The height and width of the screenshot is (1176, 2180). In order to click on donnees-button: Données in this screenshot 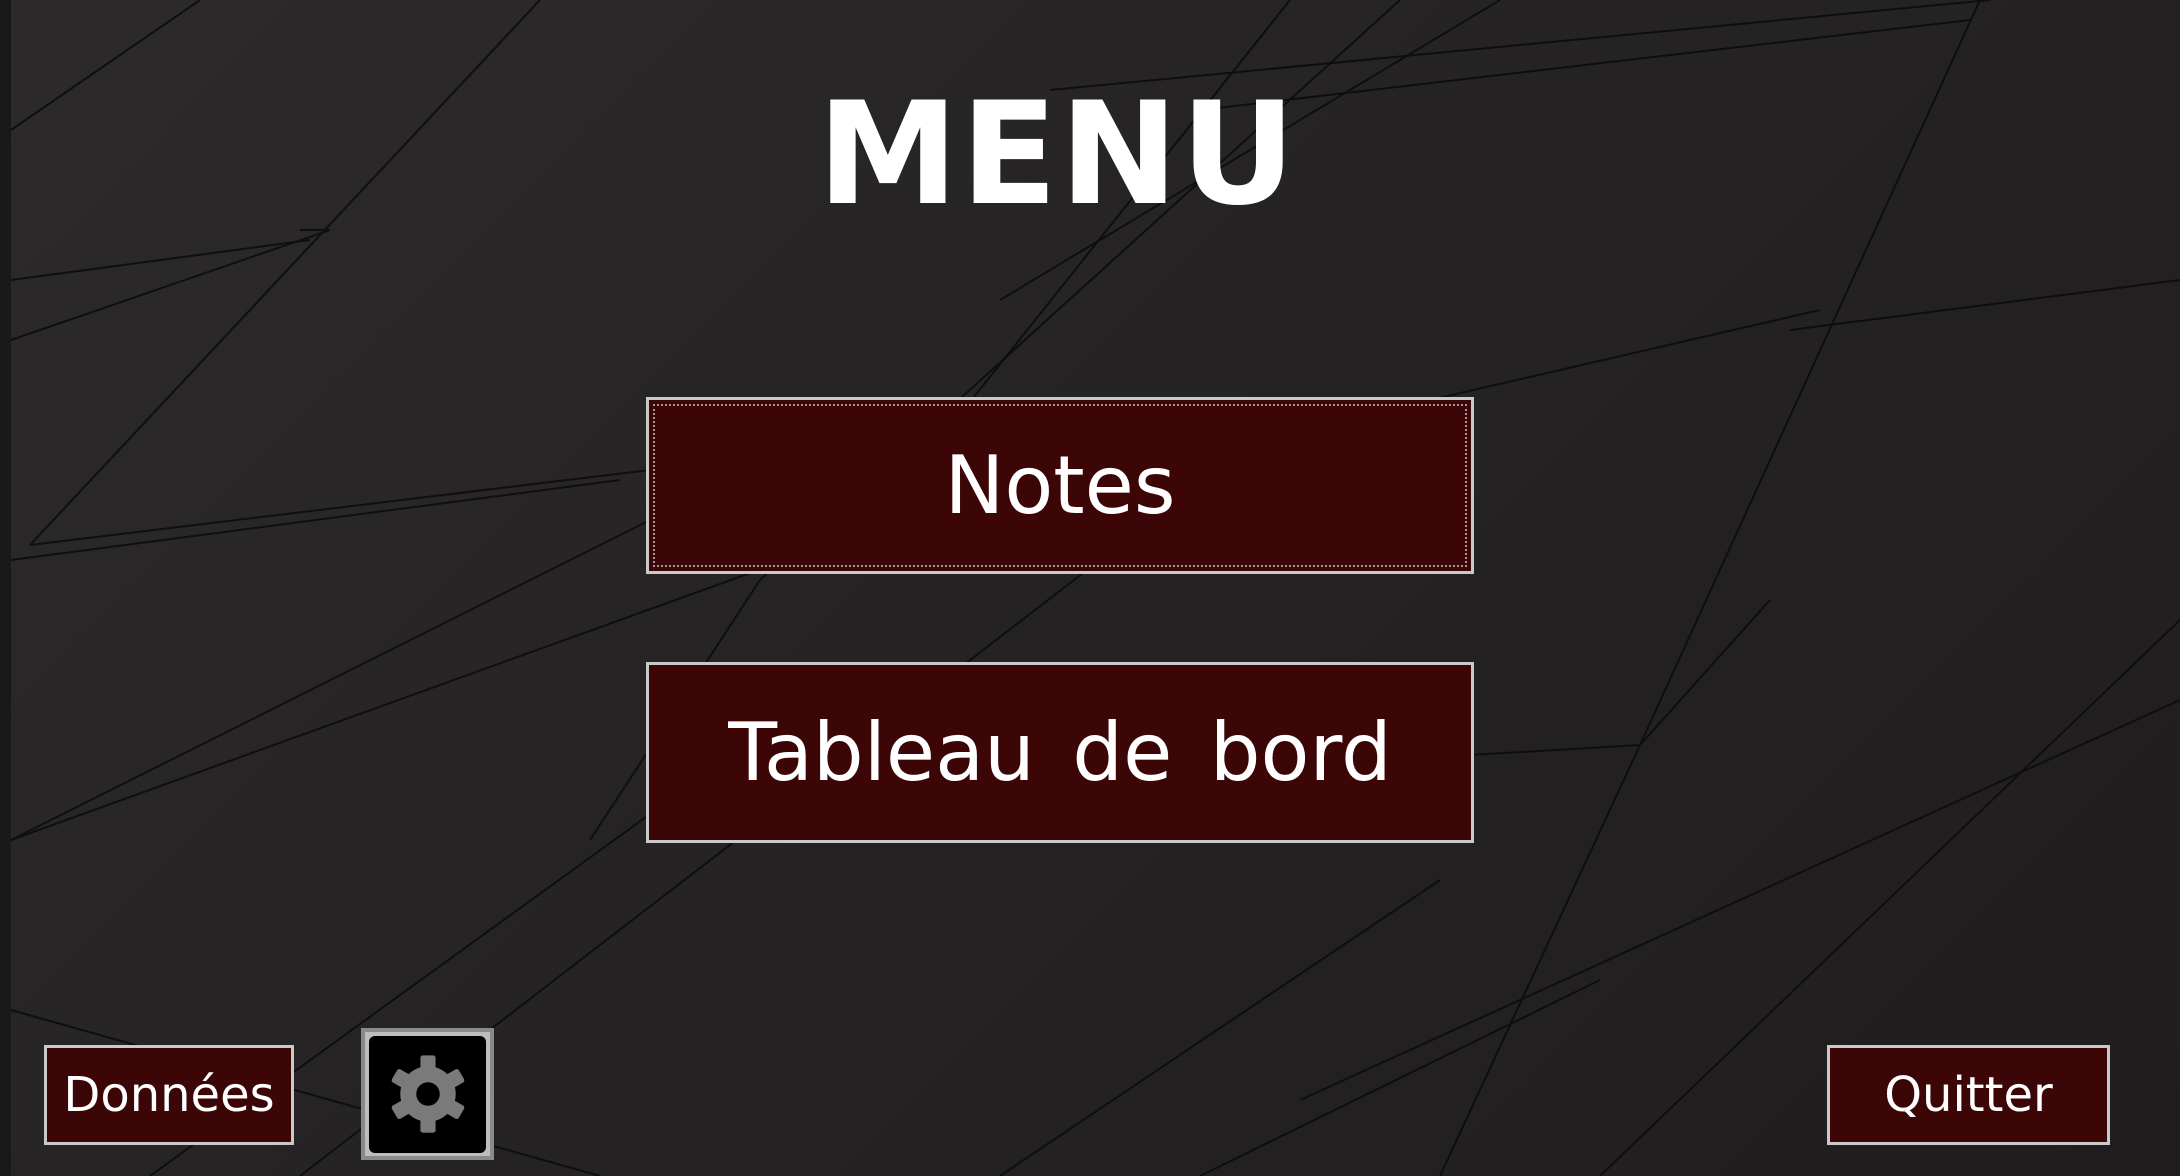, I will do `click(169, 1095)`.